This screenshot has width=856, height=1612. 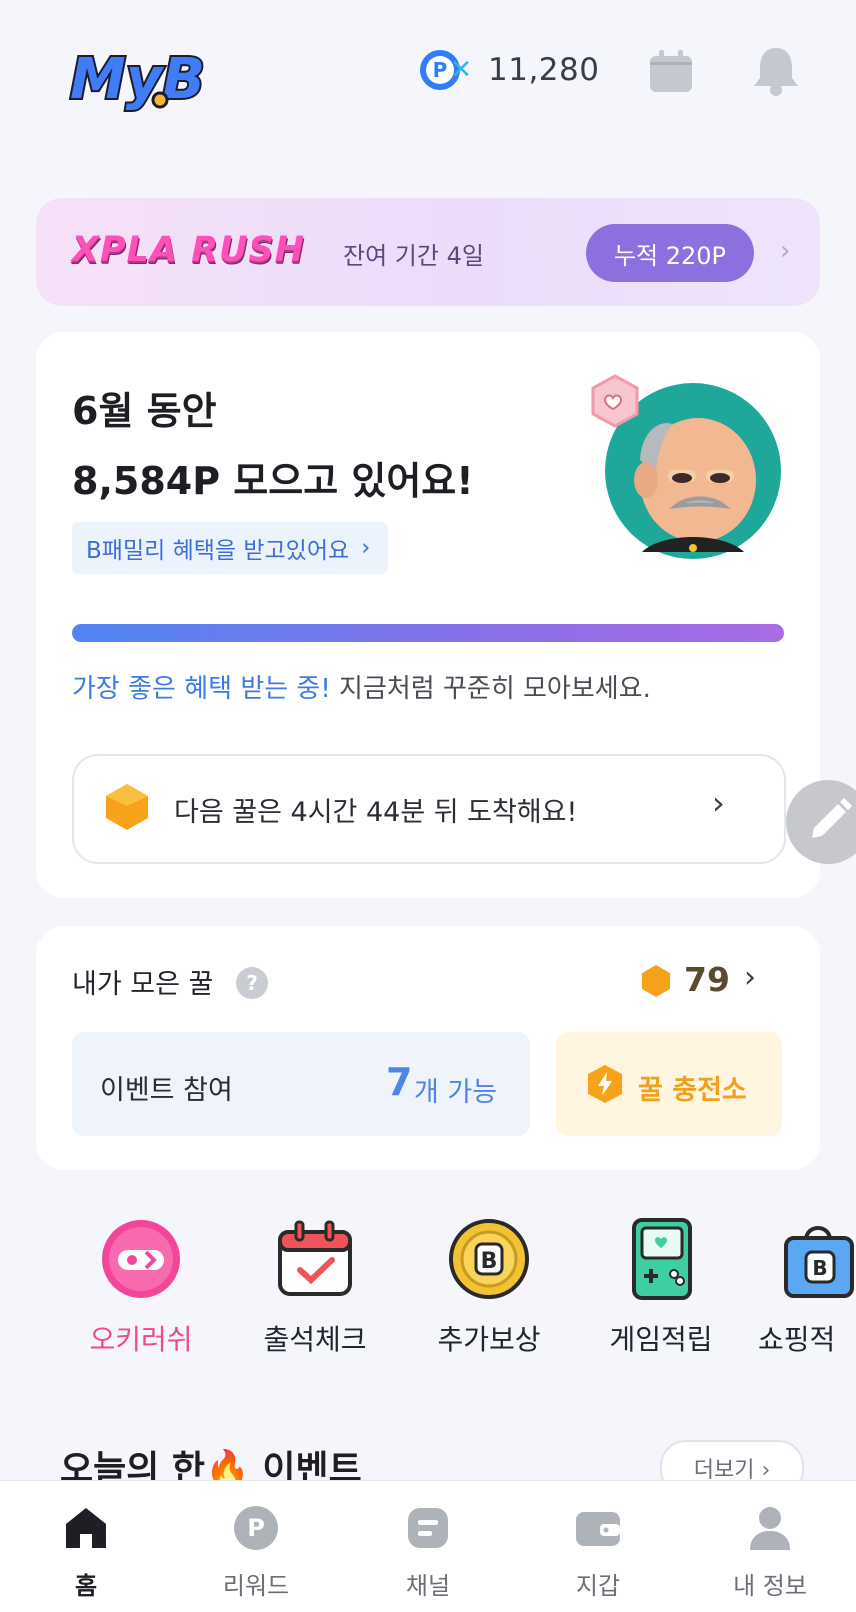 What do you see at coordinates (166, 1090) in the screenshot?
I see `event-participation-label: 이벤트 참여` at bounding box center [166, 1090].